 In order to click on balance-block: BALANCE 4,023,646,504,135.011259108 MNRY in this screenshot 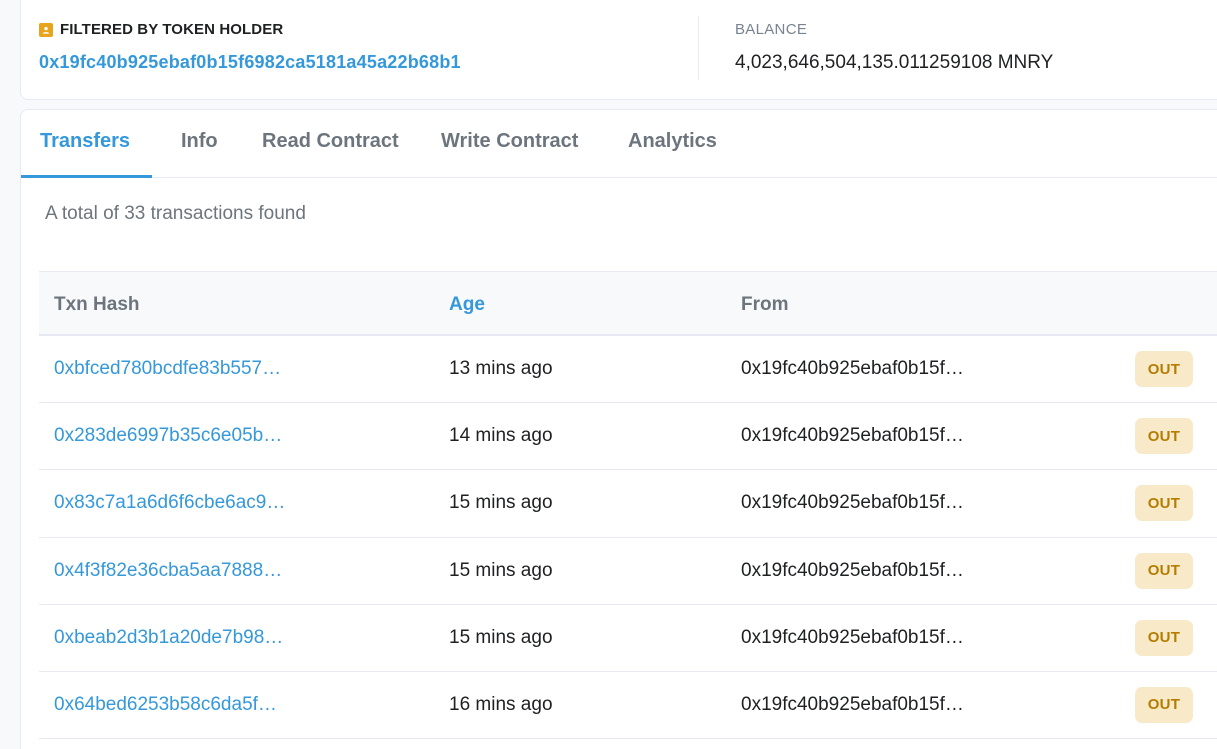, I will do `click(894, 47)`.